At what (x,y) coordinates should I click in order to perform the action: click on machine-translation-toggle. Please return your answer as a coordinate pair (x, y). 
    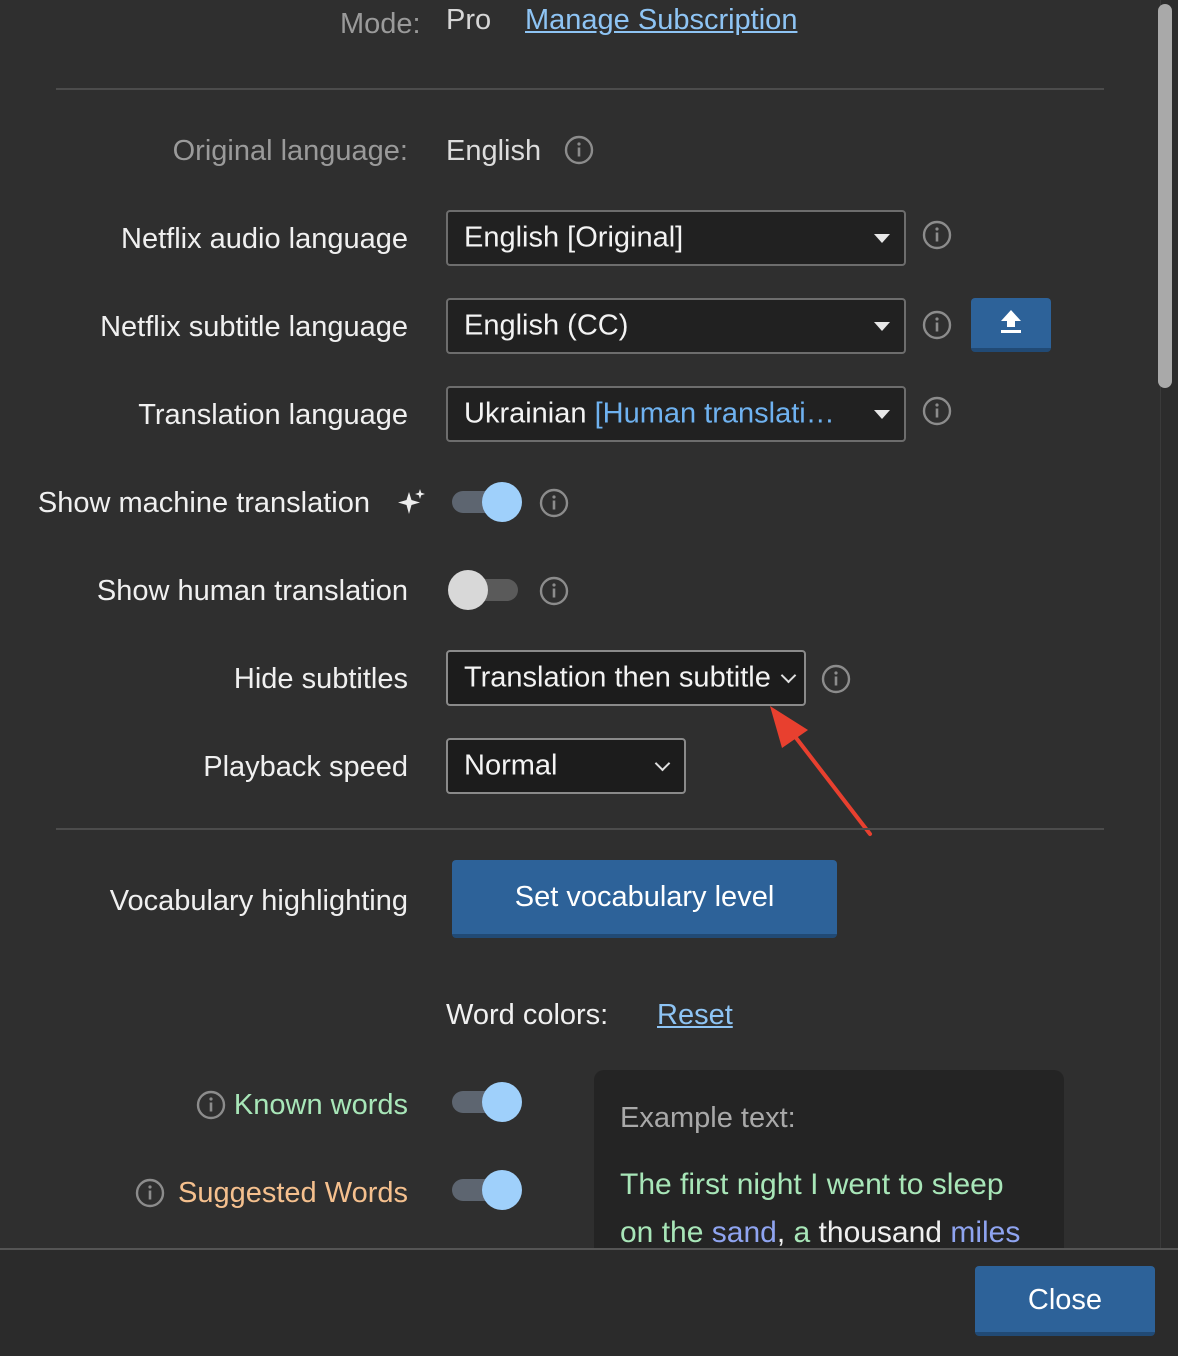
    Looking at the image, I should click on (485, 502).